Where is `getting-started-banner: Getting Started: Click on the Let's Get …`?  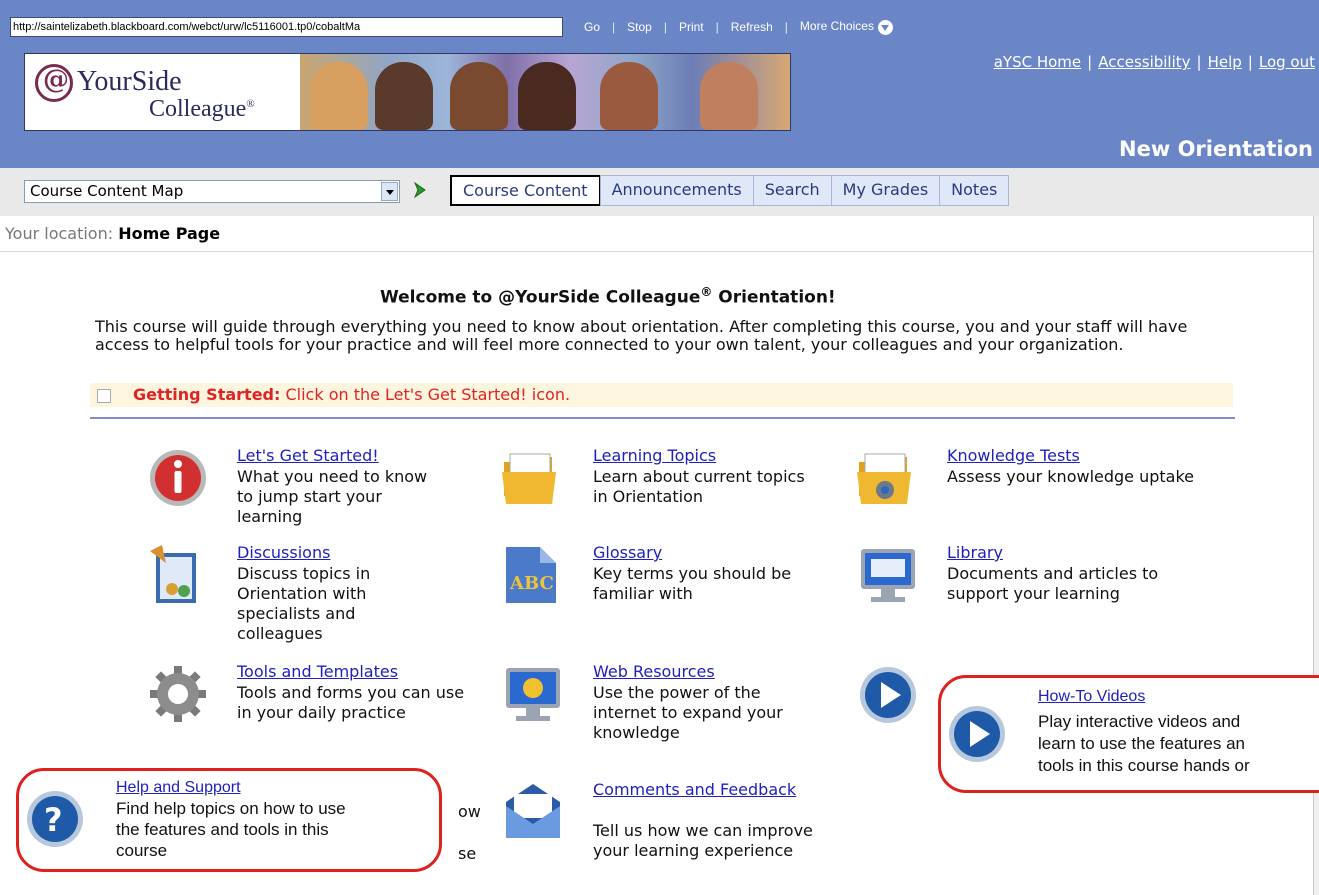
getting-started-banner: Getting Started: Click on the Let's Get … is located at coordinates (661, 395).